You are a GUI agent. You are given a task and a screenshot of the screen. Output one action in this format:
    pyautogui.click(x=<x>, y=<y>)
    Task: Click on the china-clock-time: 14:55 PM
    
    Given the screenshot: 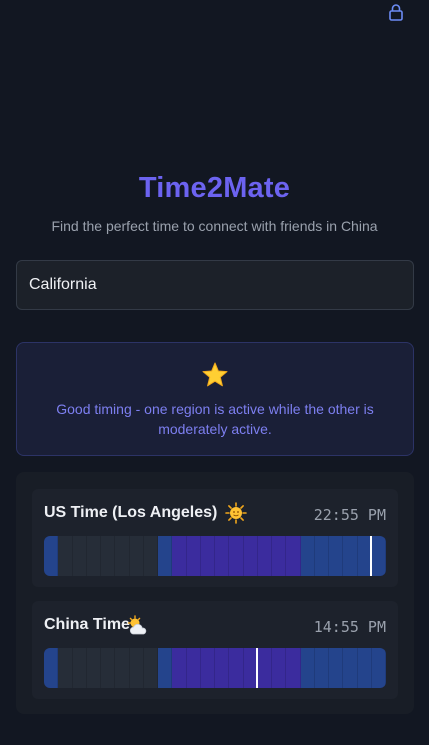 What is the action you would take?
    pyautogui.click(x=349, y=627)
    